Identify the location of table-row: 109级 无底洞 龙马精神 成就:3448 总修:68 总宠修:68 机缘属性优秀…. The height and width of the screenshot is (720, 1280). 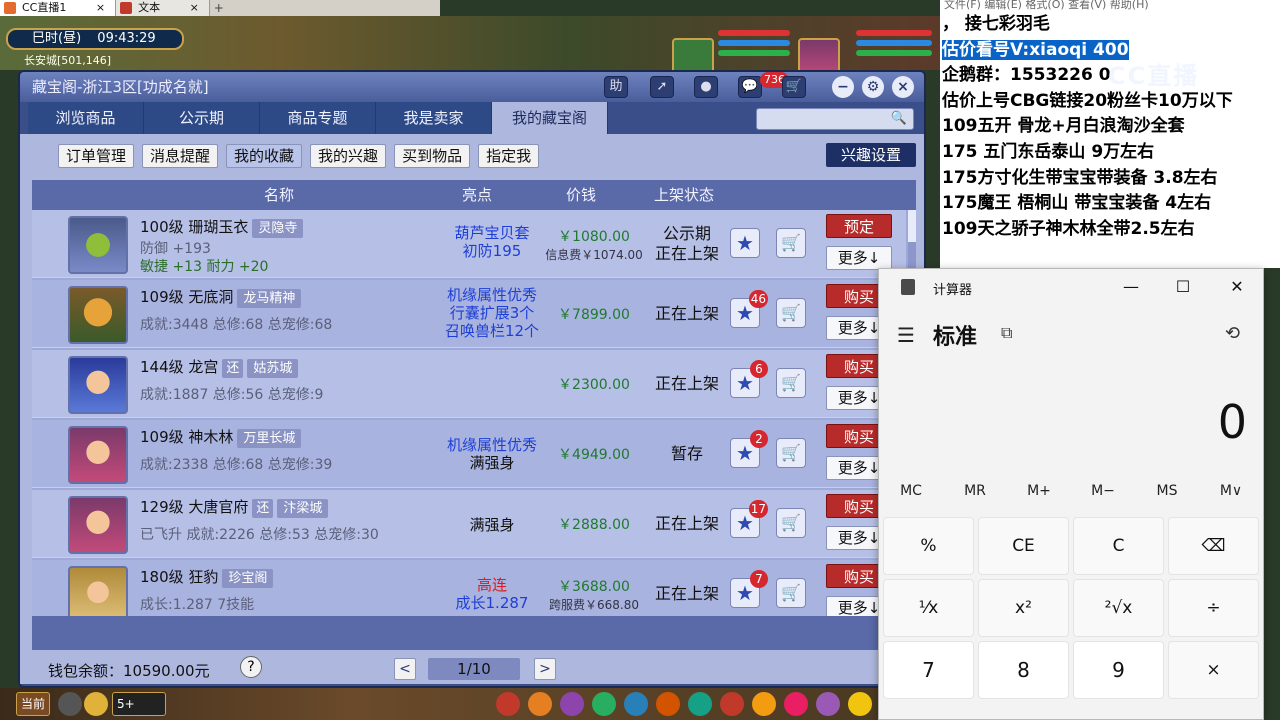
(469, 314).